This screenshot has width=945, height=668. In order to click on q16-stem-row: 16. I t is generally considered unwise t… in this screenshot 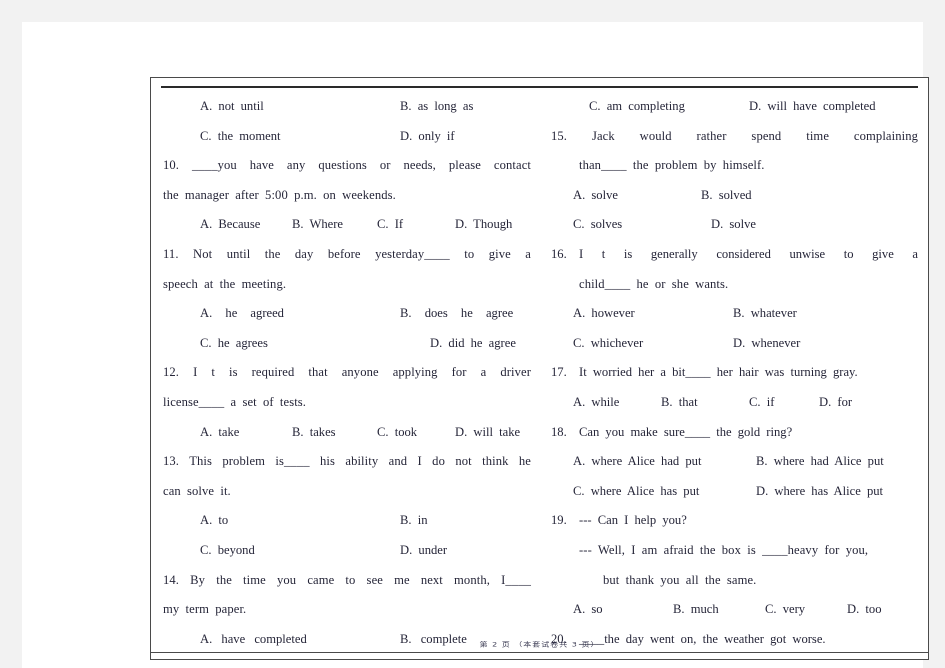, I will do `click(734, 255)`.